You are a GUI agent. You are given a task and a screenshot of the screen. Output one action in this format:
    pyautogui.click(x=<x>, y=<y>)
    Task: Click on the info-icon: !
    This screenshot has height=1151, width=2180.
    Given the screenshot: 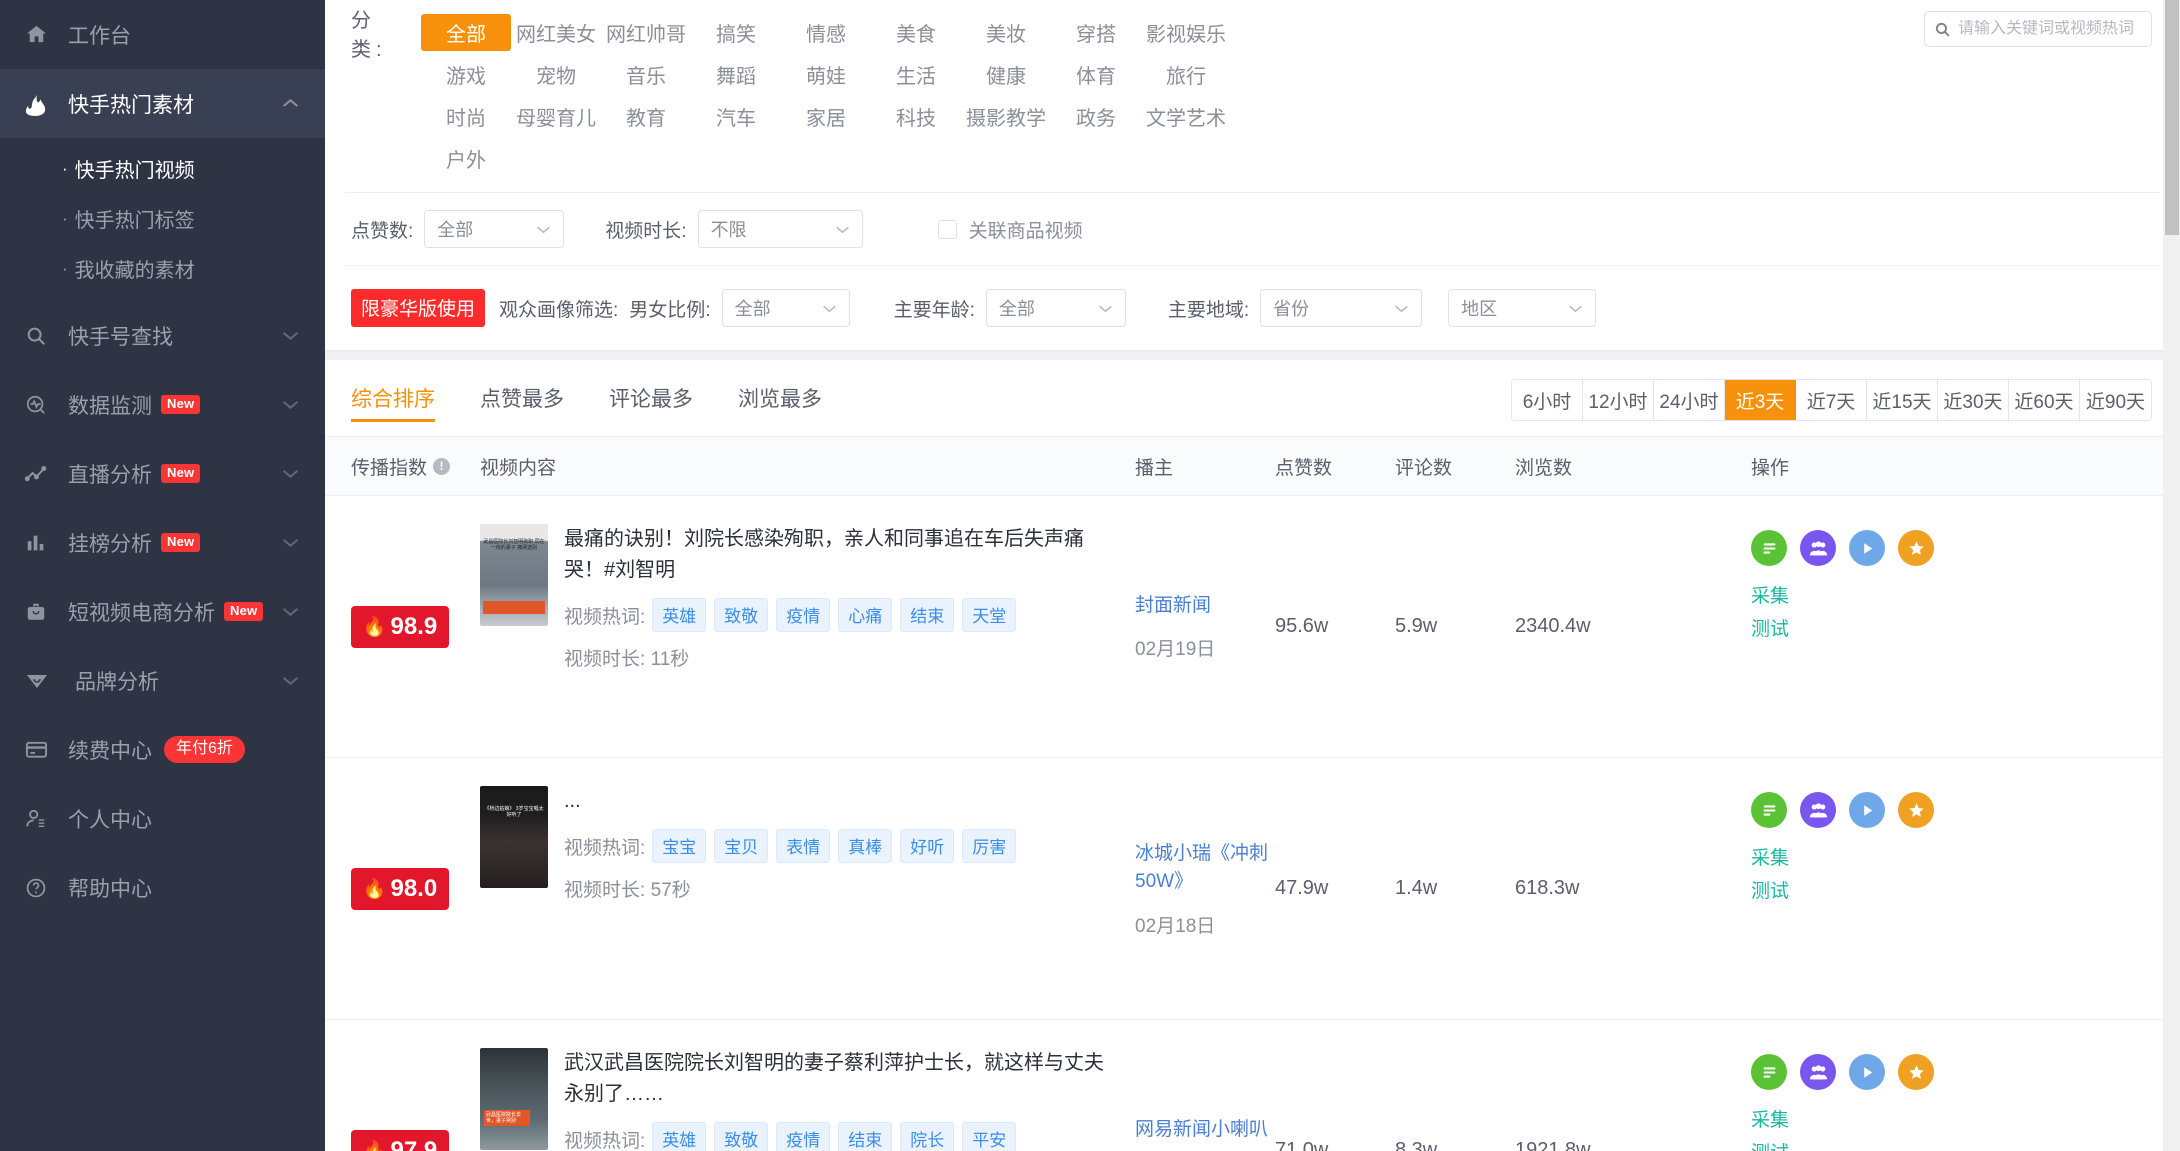 What is the action you would take?
    pyautogui.click(x=442, y=466)
    